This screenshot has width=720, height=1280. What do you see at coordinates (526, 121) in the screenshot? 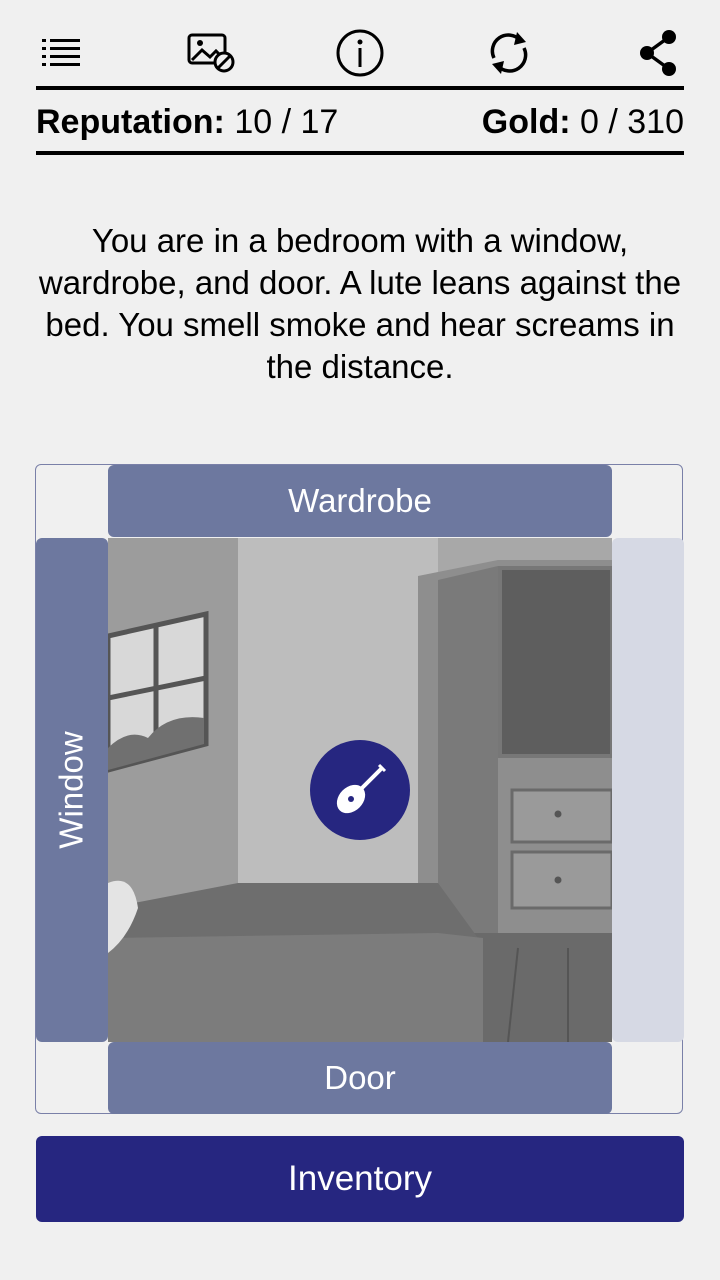
I see `gold-label: Gold:` at bounding box center [526, 121].